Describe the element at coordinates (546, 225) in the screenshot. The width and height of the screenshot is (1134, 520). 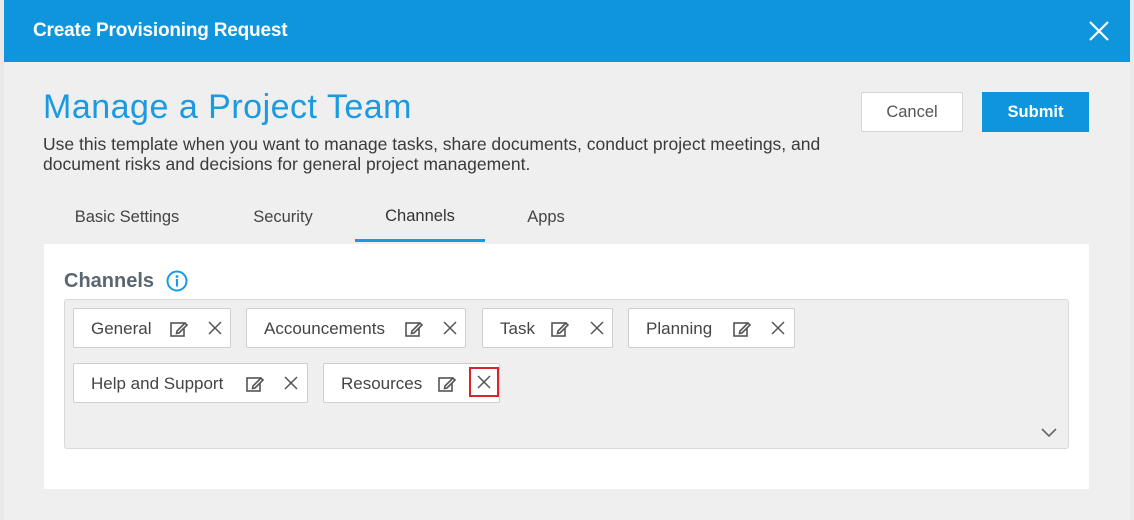
I see `tab-apps: Apps` at that location.